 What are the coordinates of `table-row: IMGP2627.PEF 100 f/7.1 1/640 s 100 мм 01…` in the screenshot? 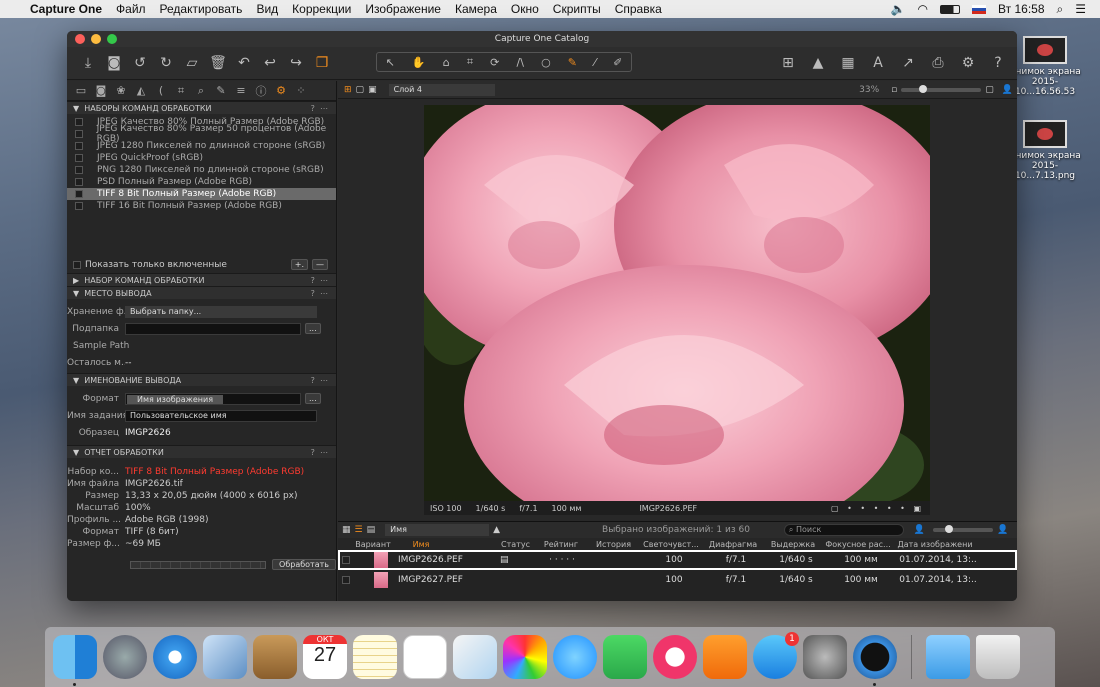 It's located at (677, 580).